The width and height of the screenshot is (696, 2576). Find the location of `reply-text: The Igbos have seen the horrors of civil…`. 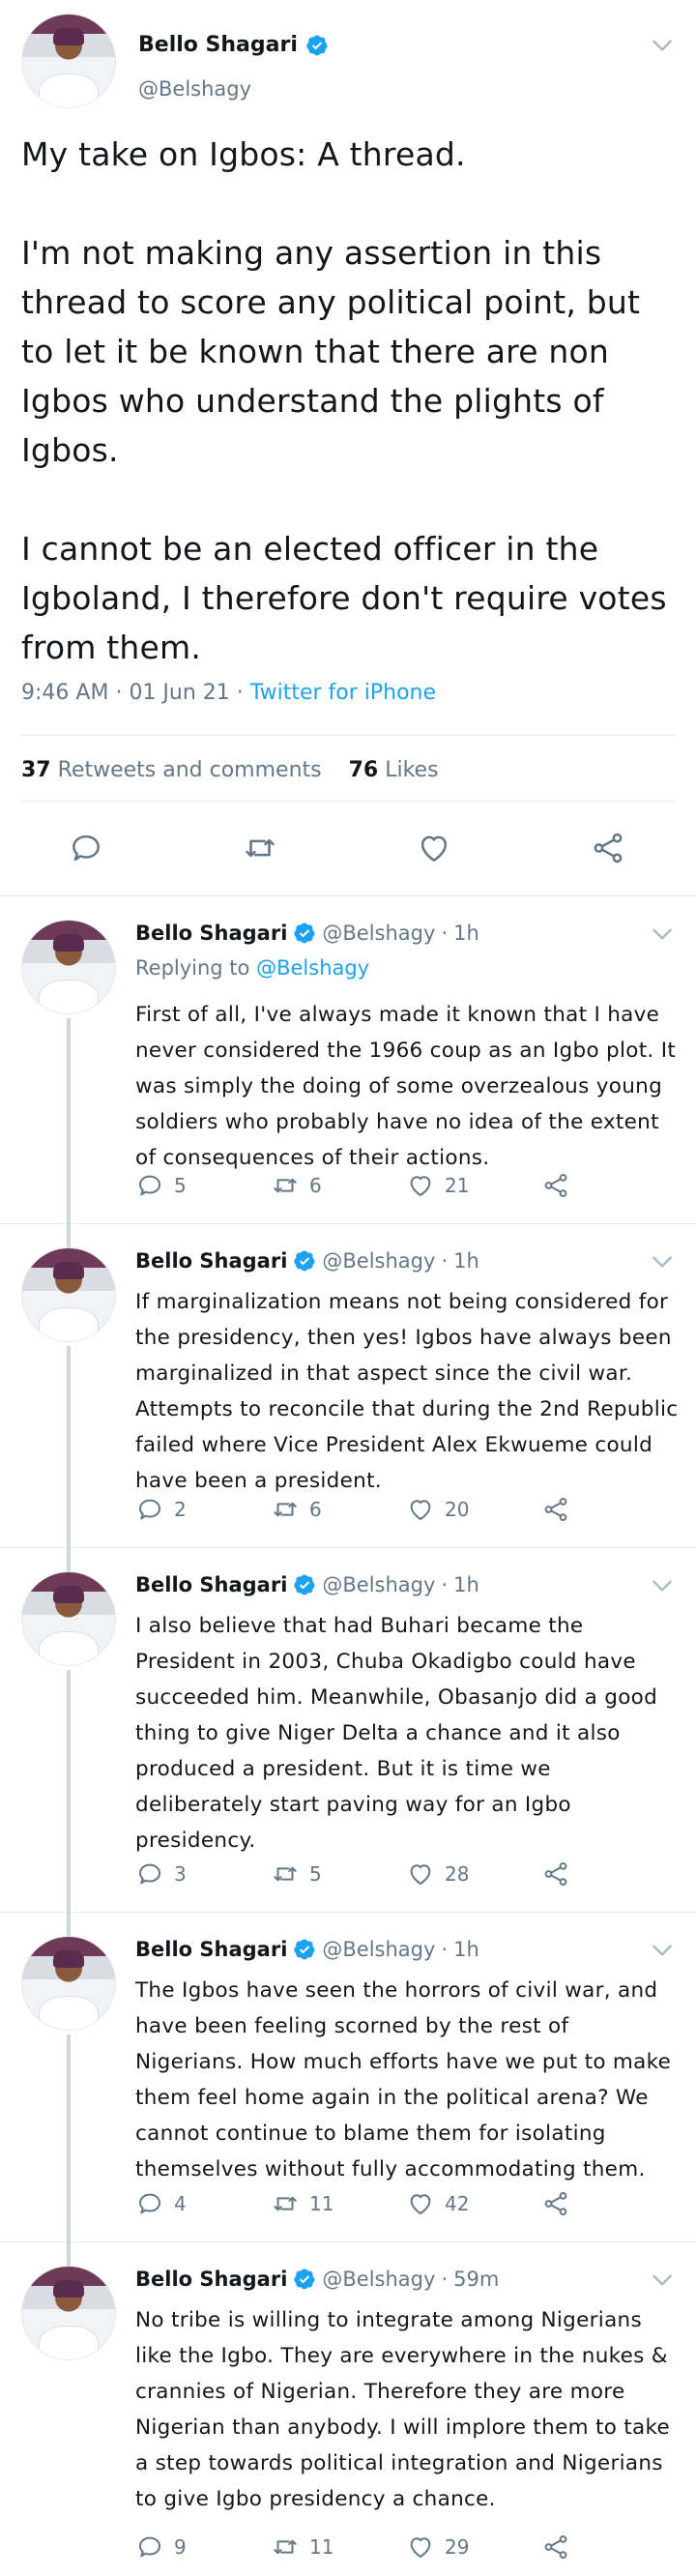

reply-text: The Igbos have seen the horrors of civil… is located at coordinates (404, 2079).